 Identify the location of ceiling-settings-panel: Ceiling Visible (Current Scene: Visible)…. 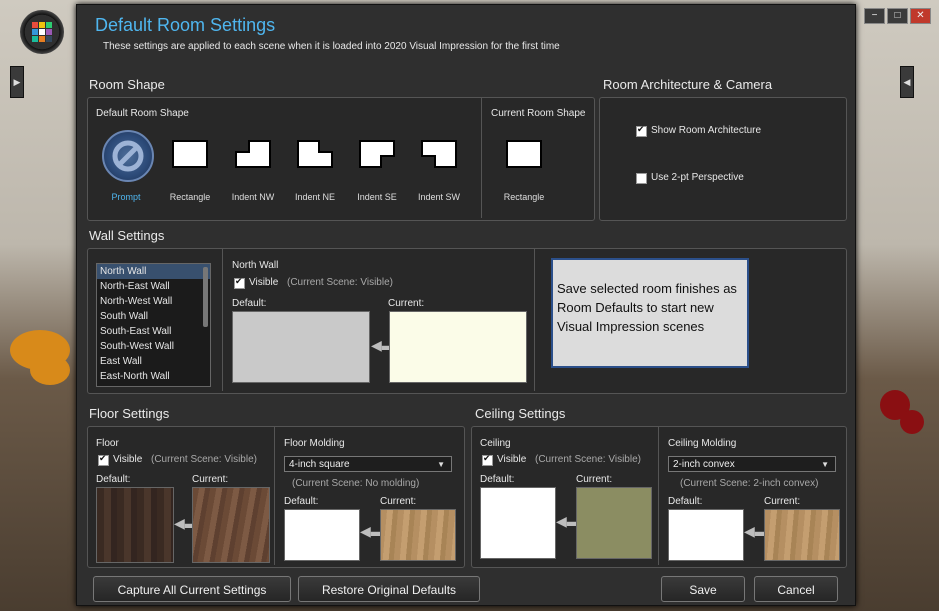
(659, 497).